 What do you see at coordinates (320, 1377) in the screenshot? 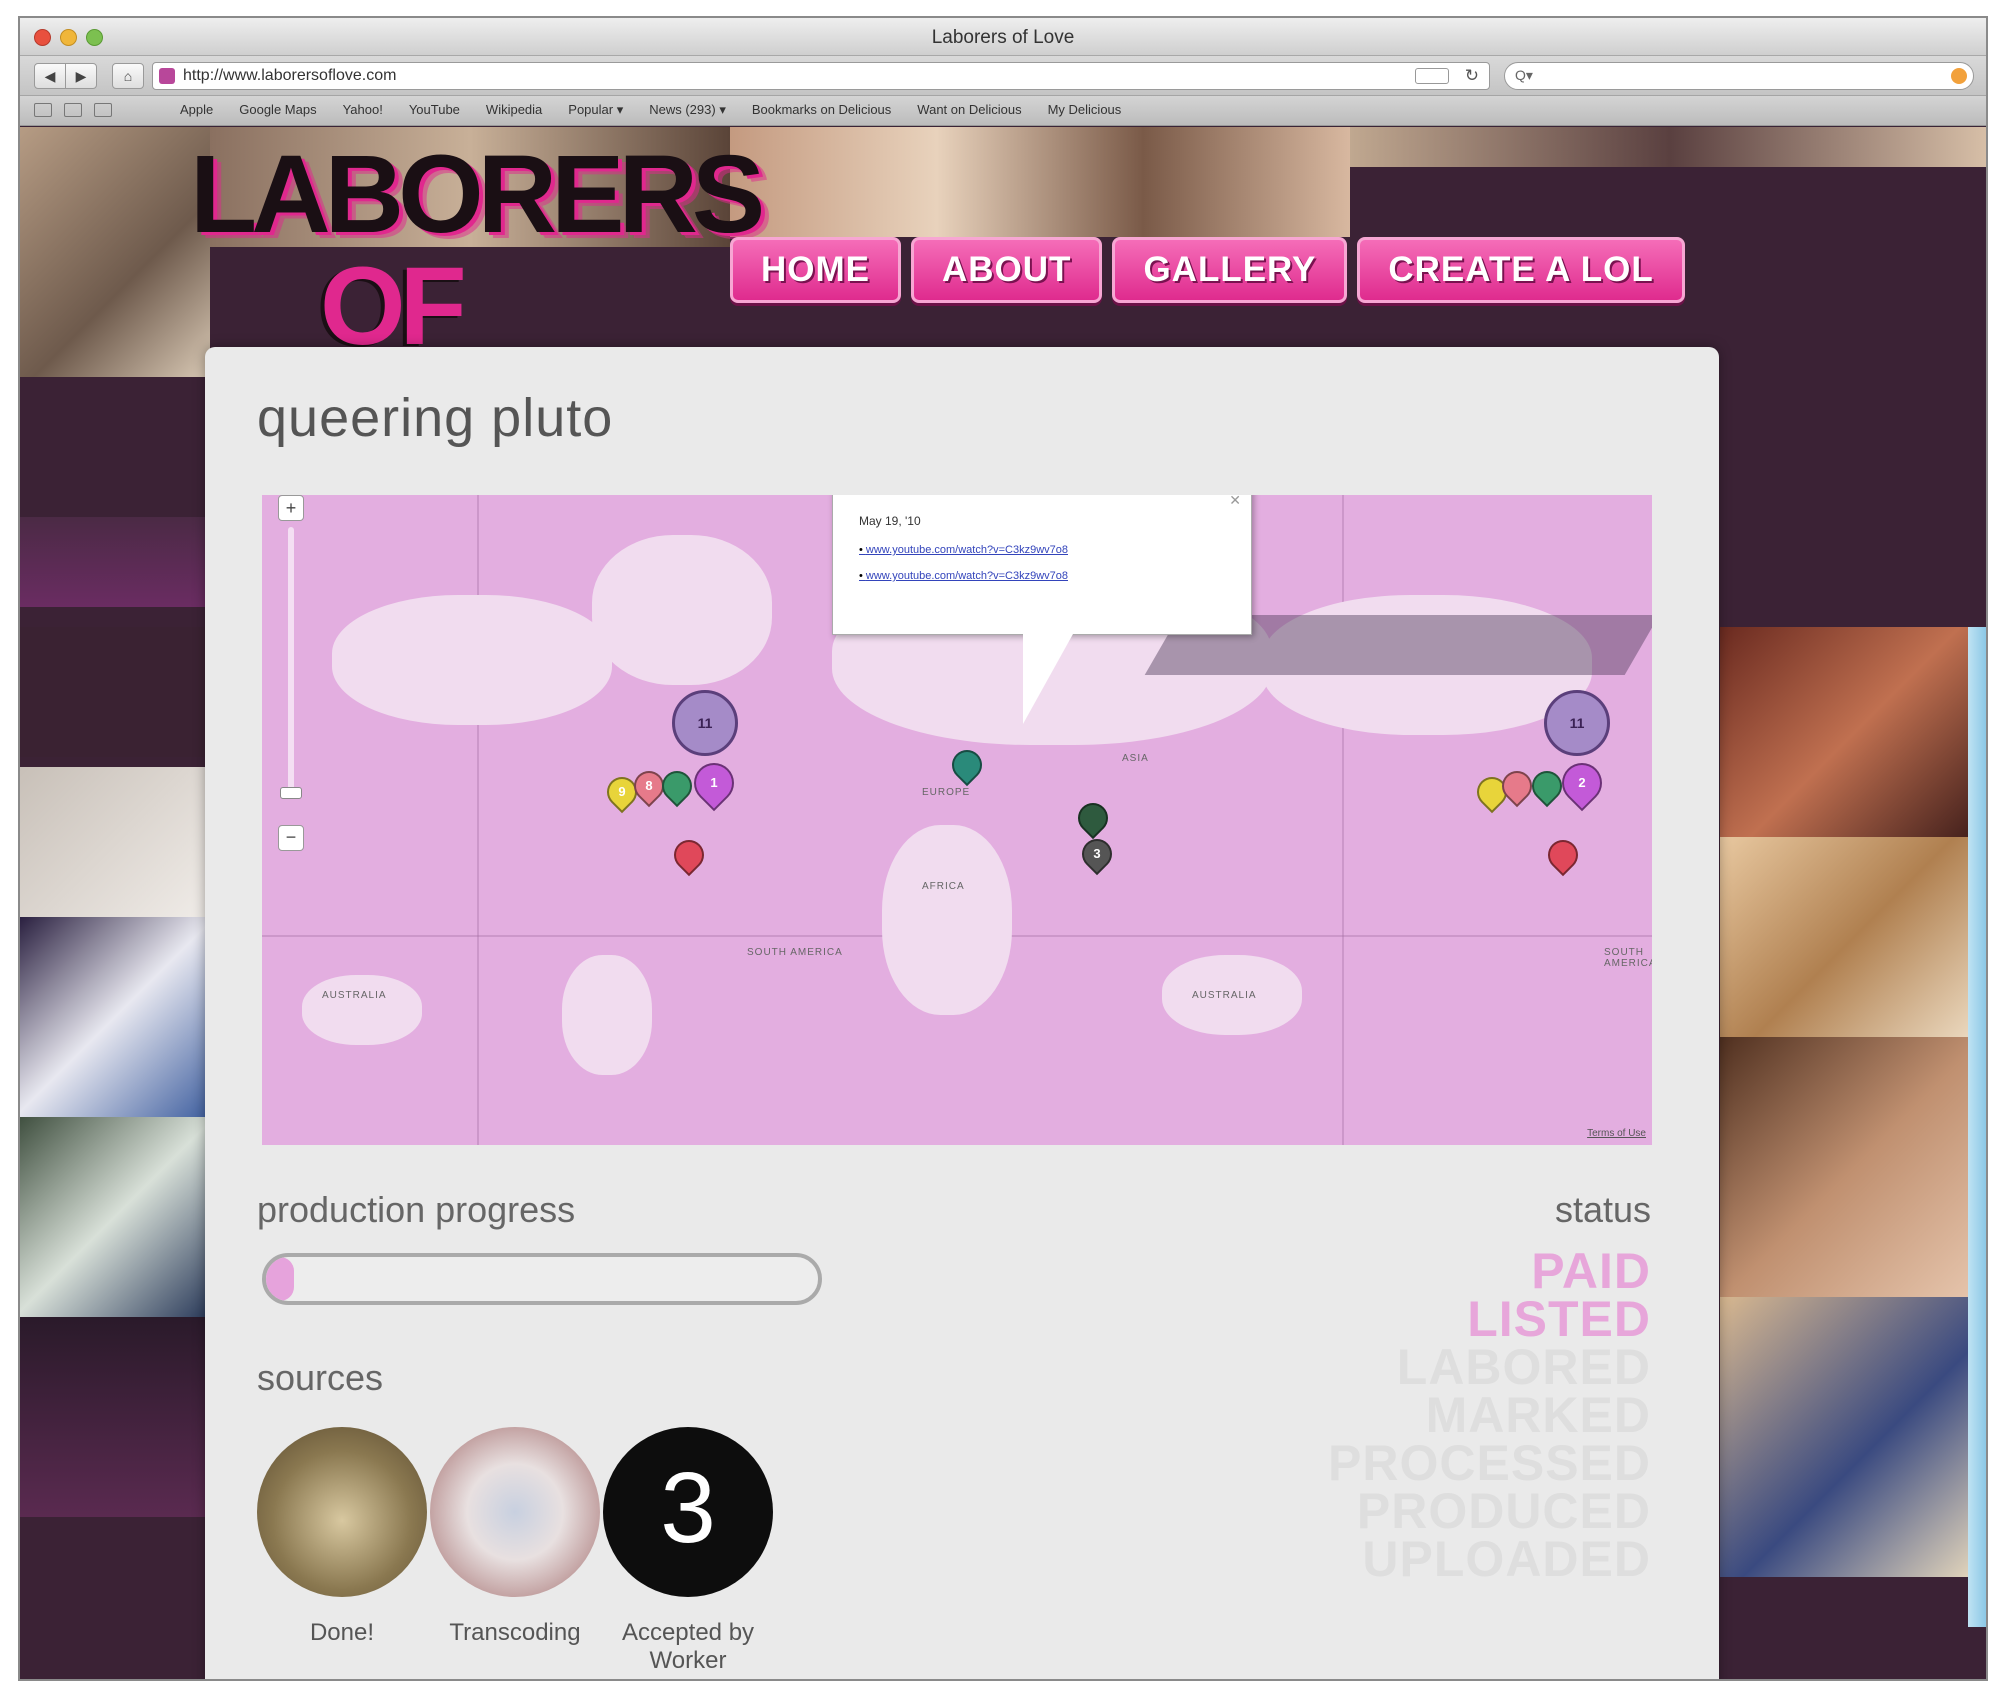
I see `sources-label: sources` at bounding box center [320, 1377].